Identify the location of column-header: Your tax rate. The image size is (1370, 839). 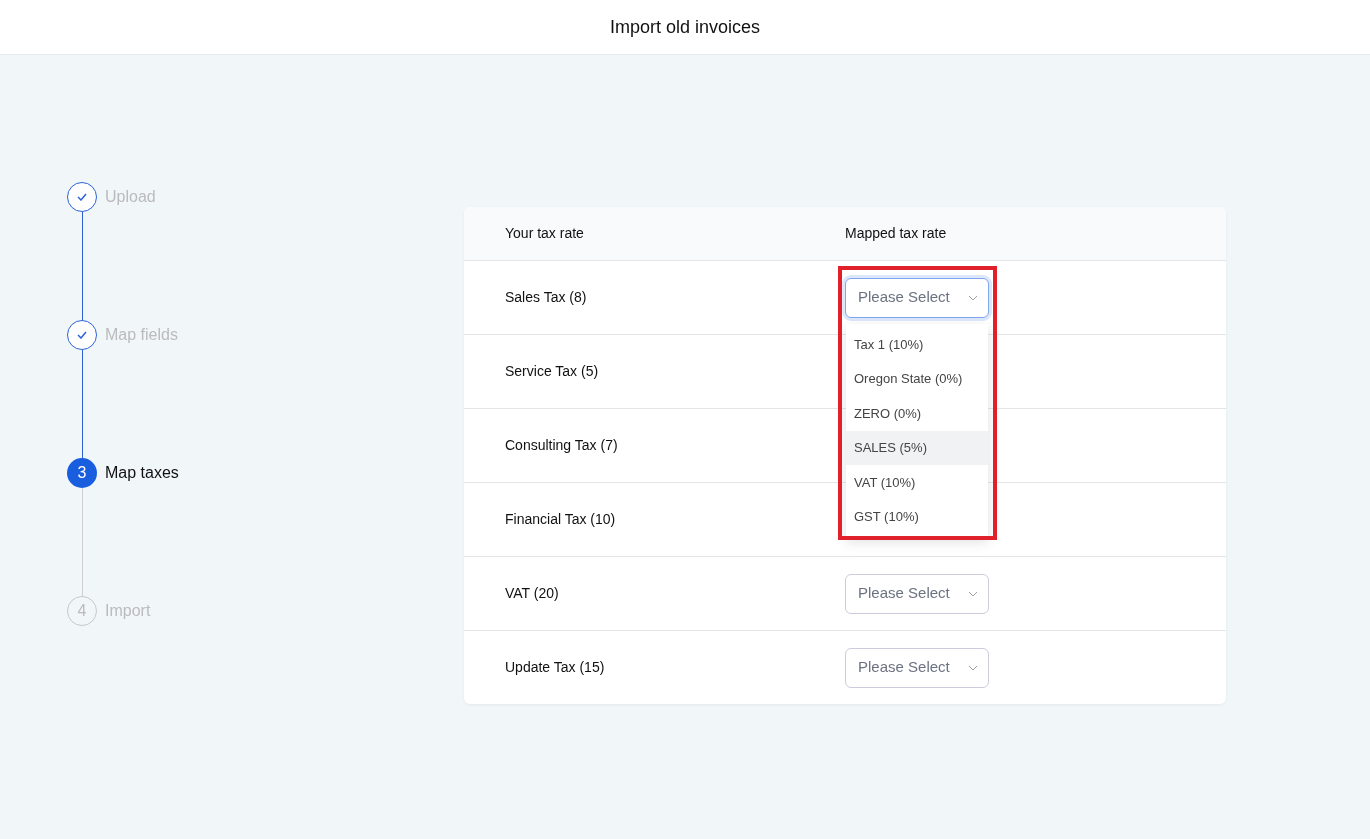
(544, 233).